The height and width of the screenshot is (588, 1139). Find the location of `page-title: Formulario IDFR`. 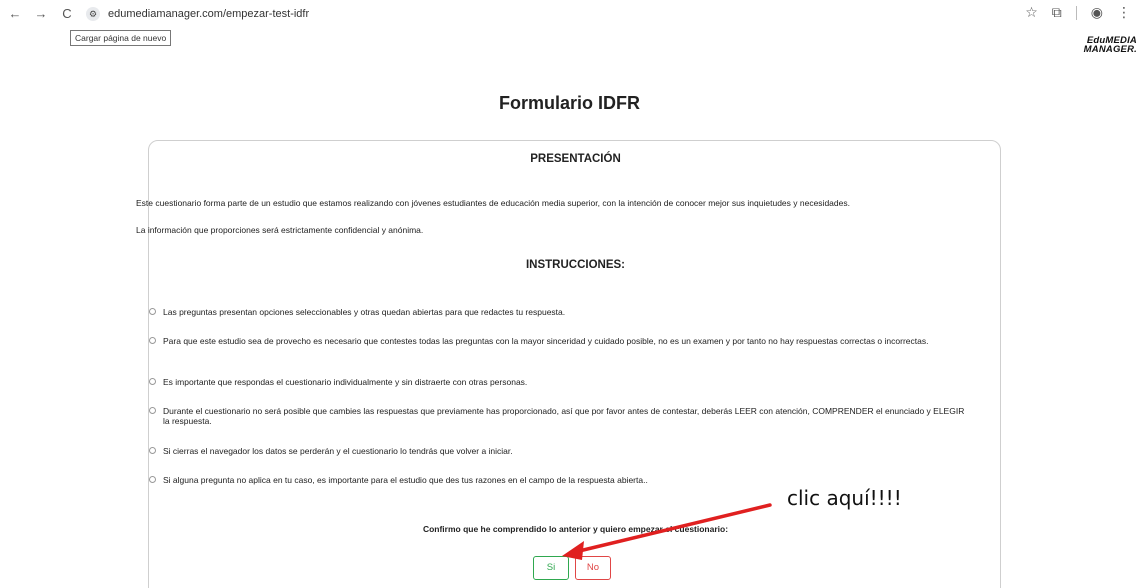

page-title: Formulario IDFR is located at coordinates (569, 103).